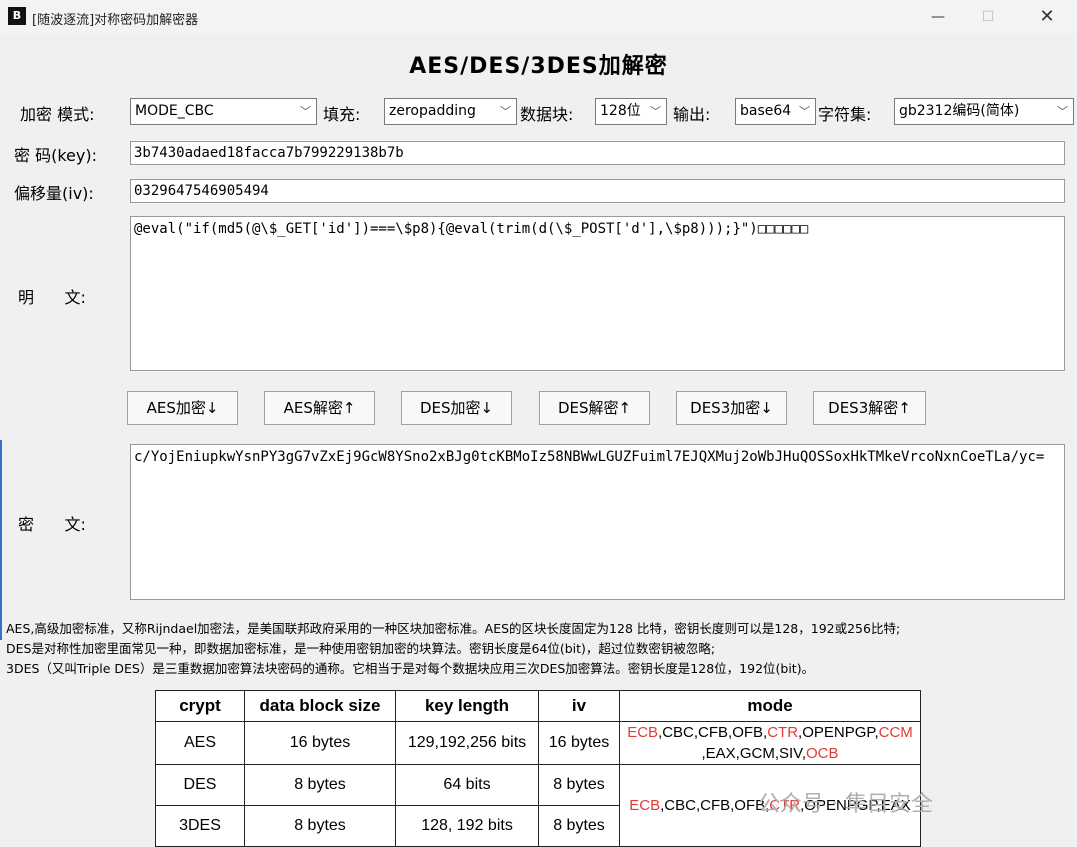  I want to click on window-title: [随波逐流]对称密码加解密器, so click(115, 20).